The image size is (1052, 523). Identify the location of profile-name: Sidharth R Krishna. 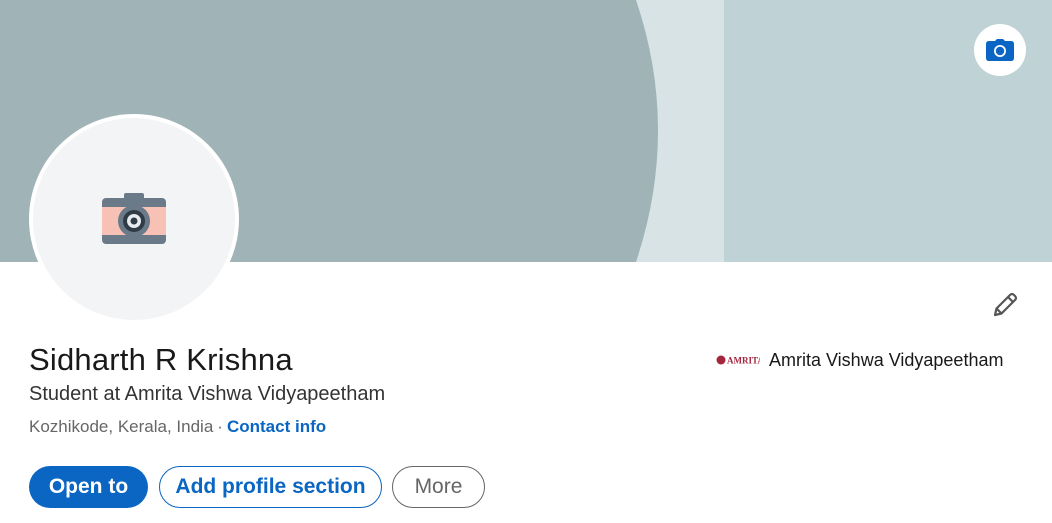
(161, 359).